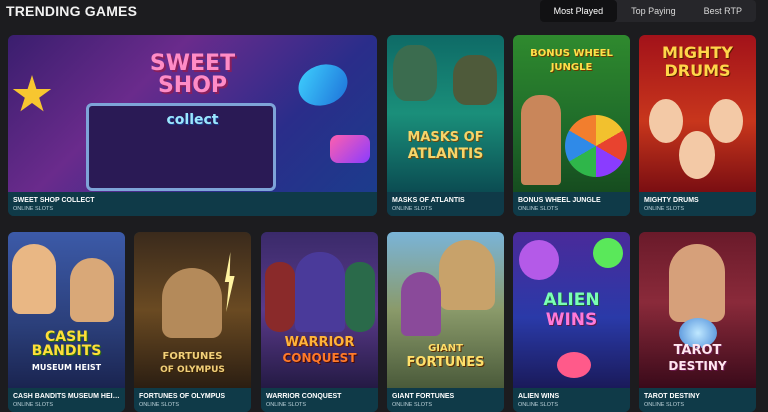 This screenshot has width=768, height=412. Describe the element at coordinates (596, 146) in the screenshot. I see `wheel-icon` at that location.